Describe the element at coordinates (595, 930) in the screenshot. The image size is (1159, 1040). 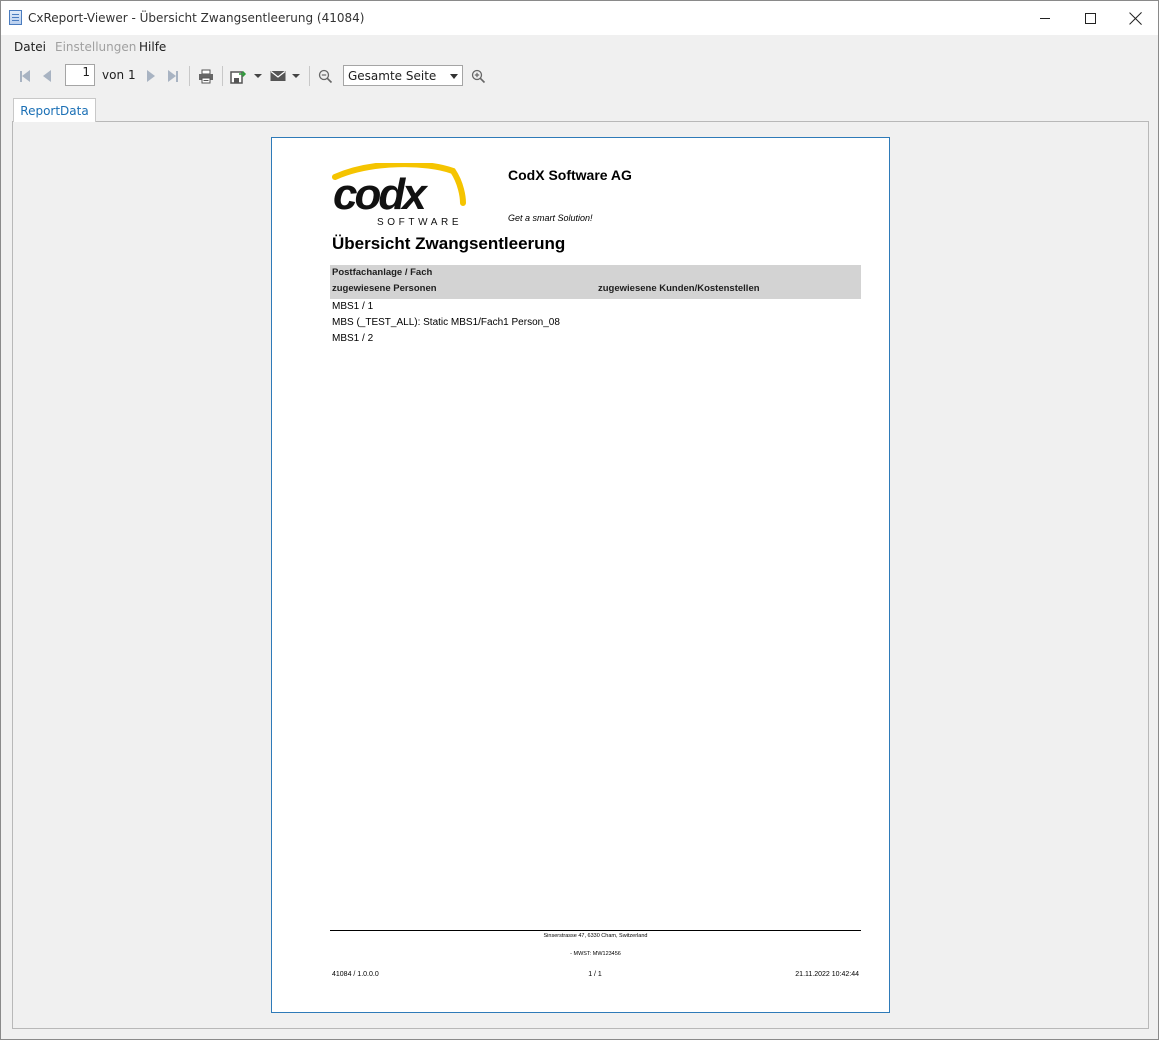
I see `footer-divider` at that location.